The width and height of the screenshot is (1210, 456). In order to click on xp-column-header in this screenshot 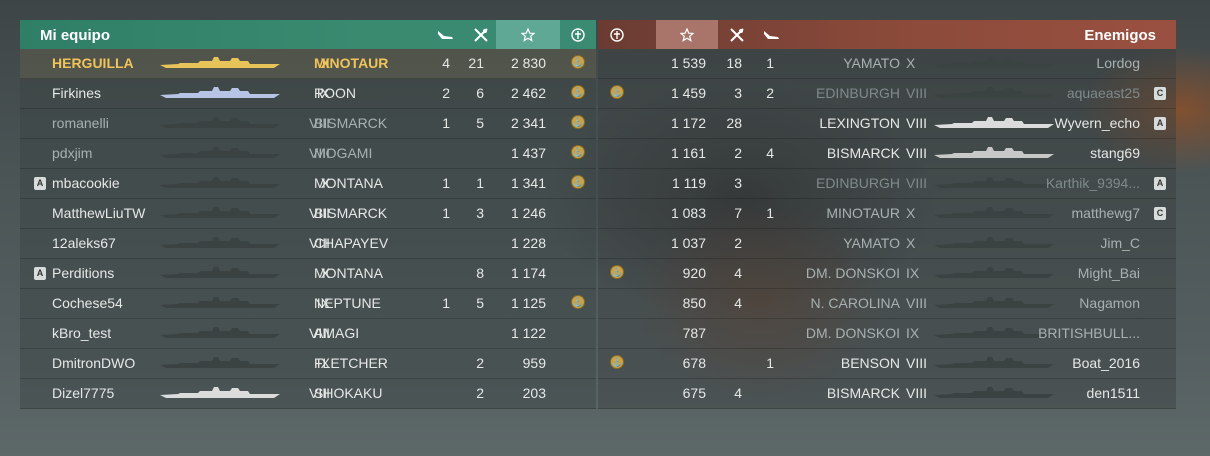, I will do `click(528, 34)`.